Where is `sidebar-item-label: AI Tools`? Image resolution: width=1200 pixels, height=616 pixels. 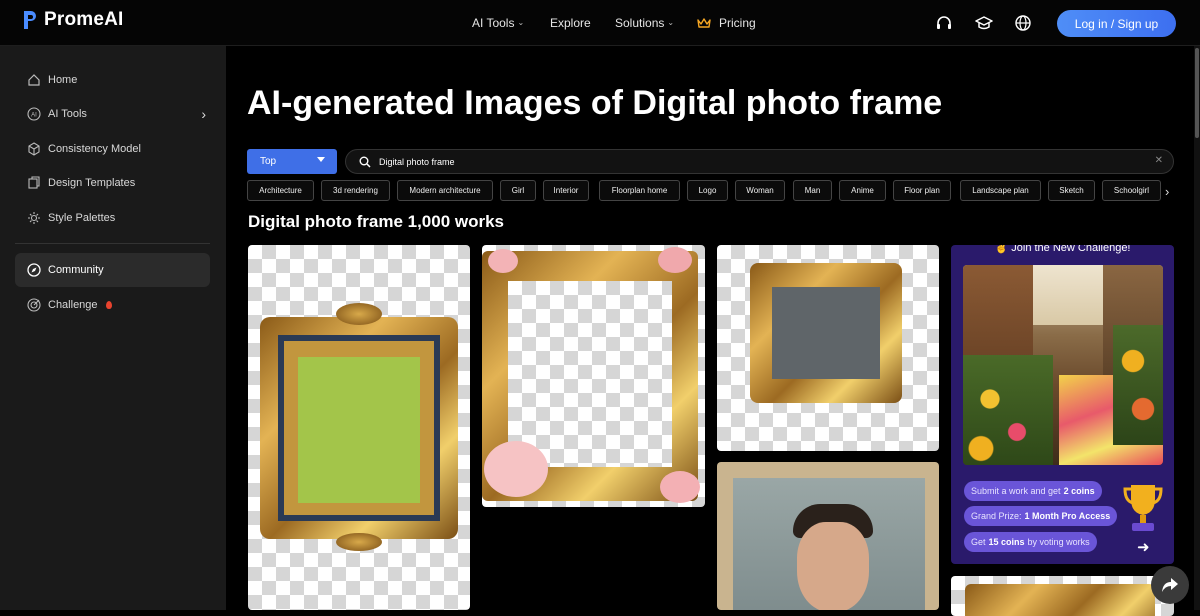 sidebar-item-label: AI Tools is located at coordinates (67, 114).